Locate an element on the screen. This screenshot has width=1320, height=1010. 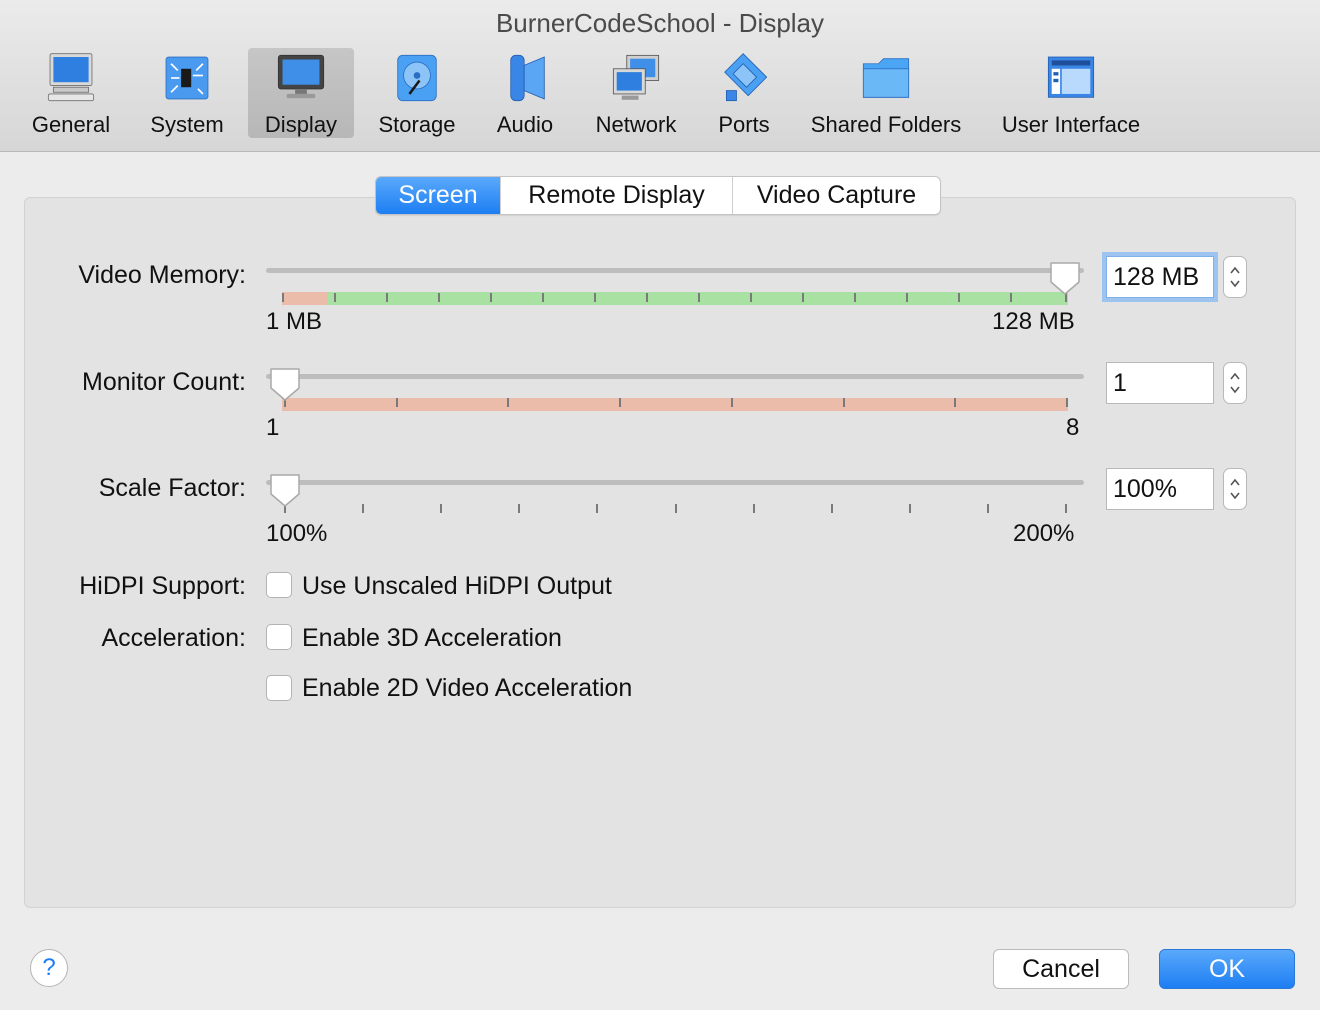
monitor-count-label: Monitor Count: is located at coordinates (164, 382).